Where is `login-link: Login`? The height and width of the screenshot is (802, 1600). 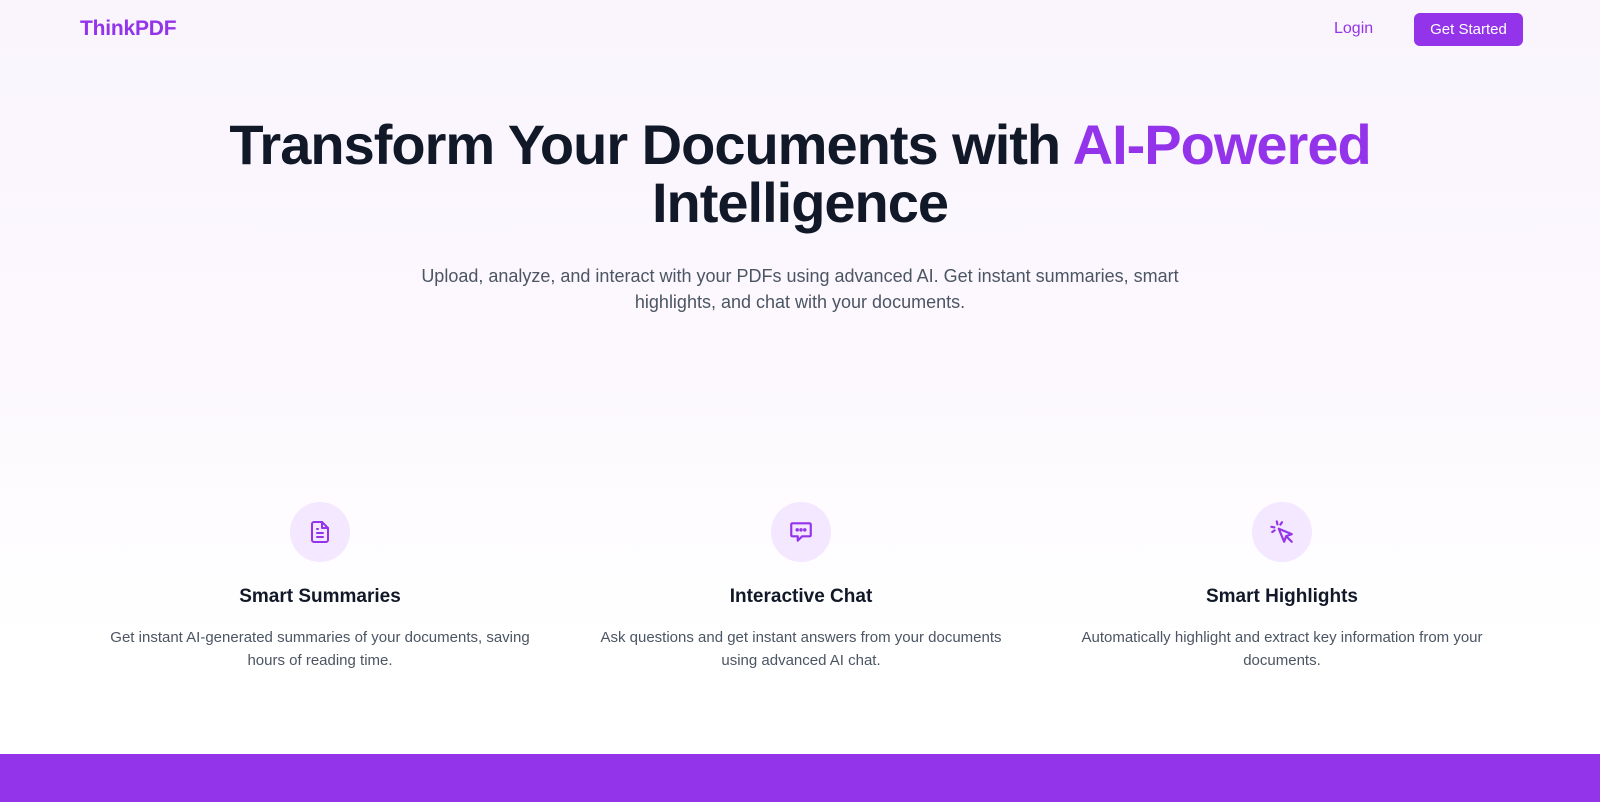 login-link: Login is located at coordinates (1353, 29).